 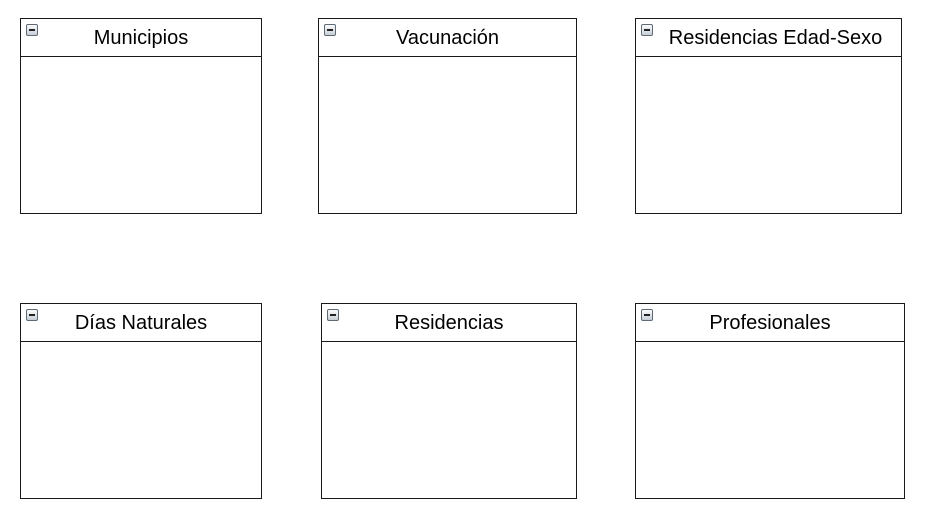 I want to click on entity-header: Municipios, so click(x=141, y=38).